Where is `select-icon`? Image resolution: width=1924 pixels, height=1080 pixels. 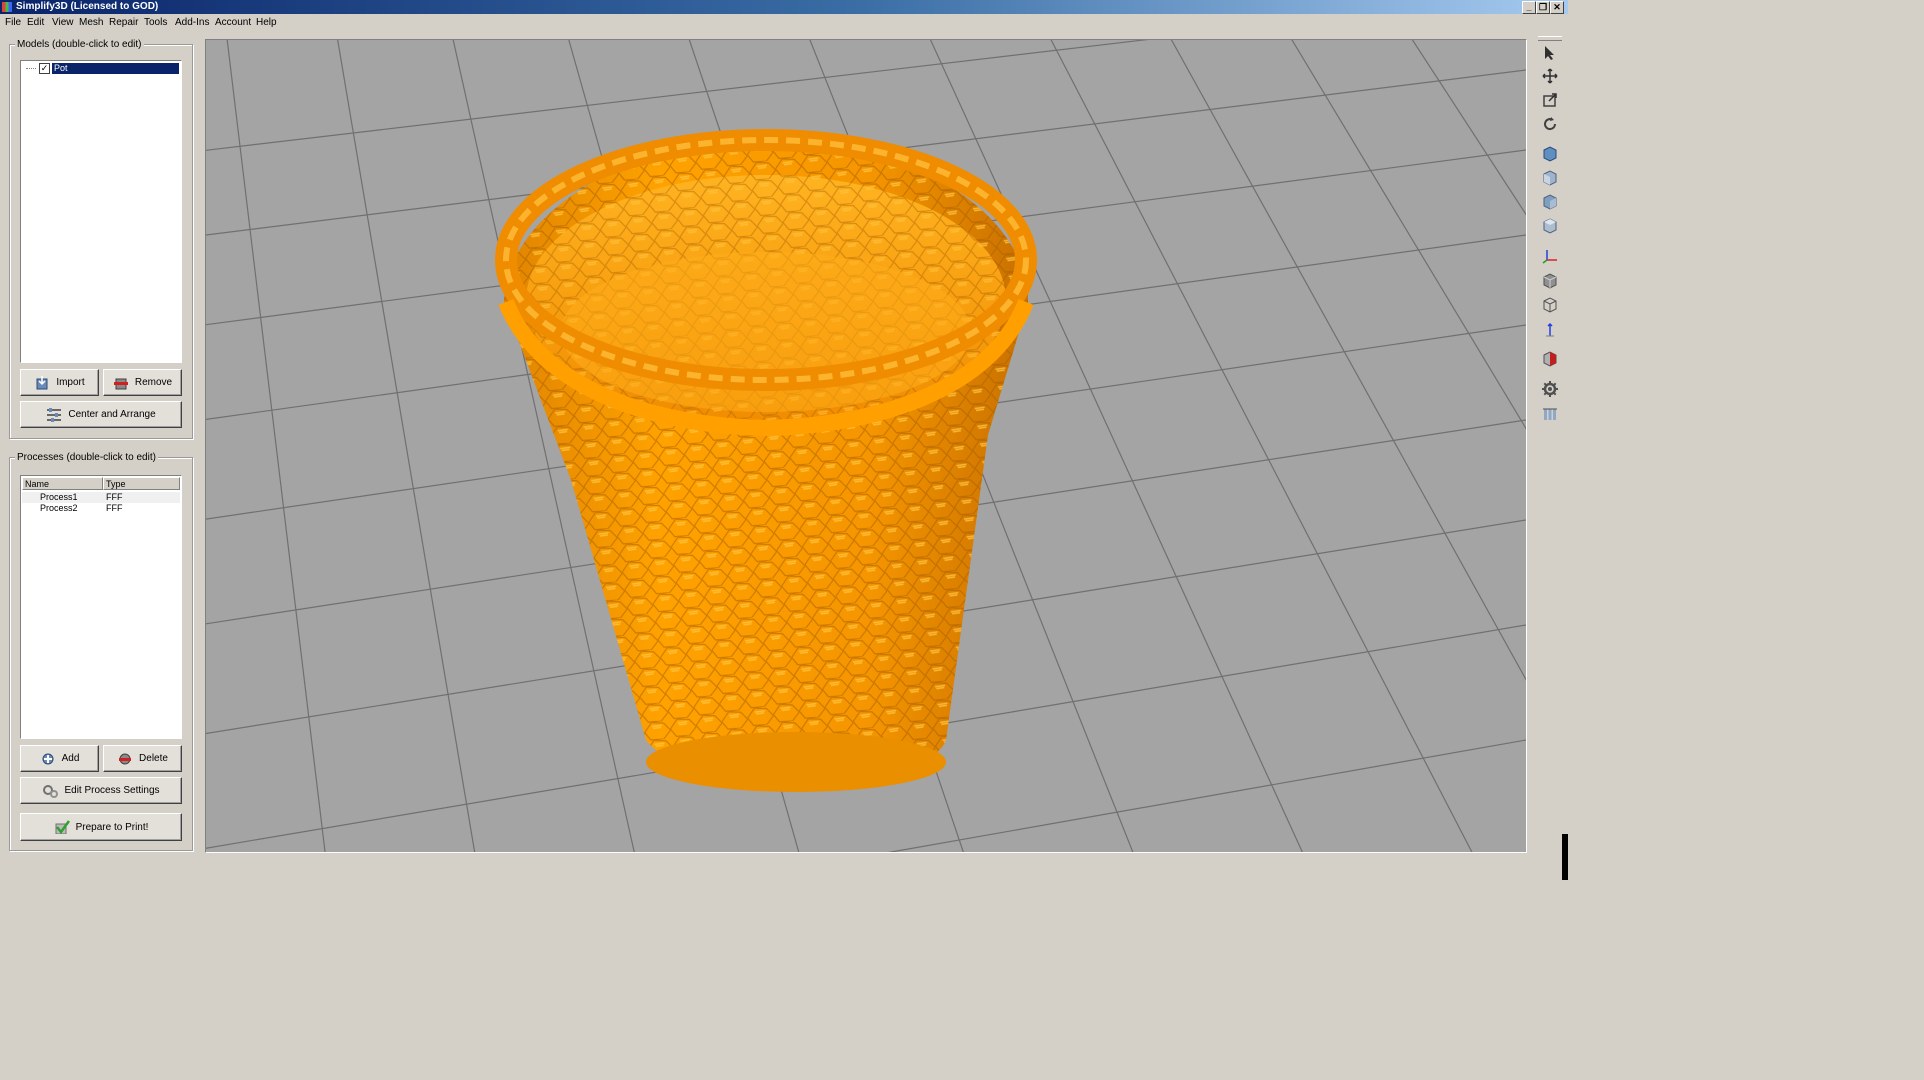 select-icon is located at coordinates (1550, 53).